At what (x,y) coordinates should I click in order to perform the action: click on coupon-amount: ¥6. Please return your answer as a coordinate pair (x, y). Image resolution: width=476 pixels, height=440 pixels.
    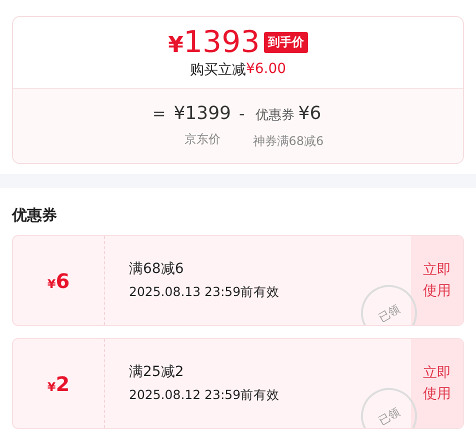
    Looking at the image, I should click on (58, 280).